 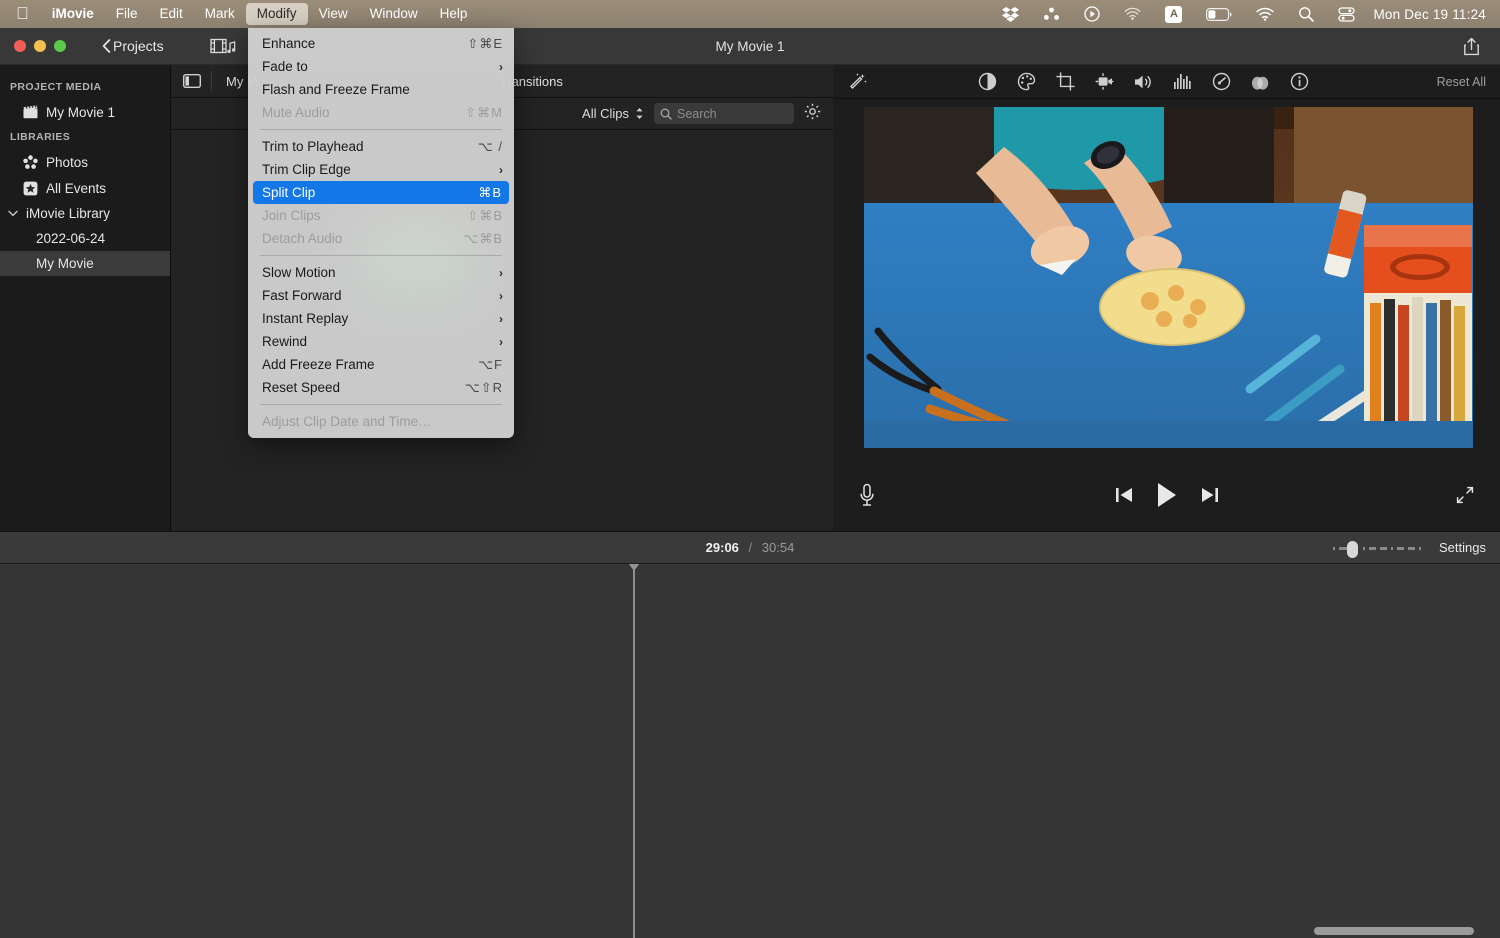 I want to click on timeline-horizontal-scrollbar, so click(x=1390, y=931).